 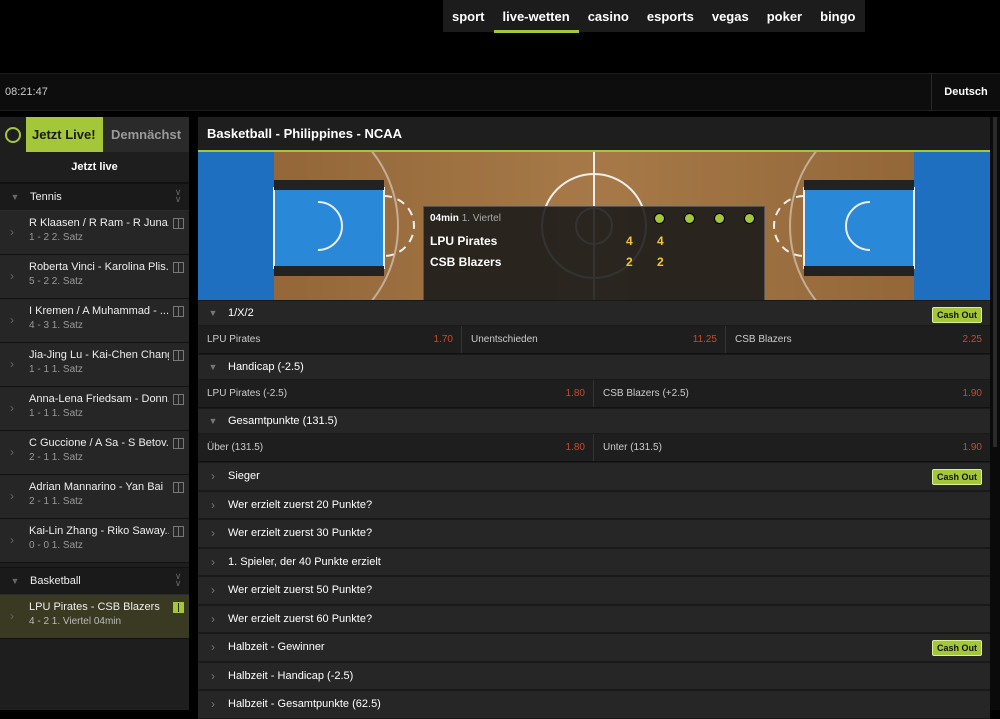 What do you see at coordinates (244, 476) in the screenshot?
I see `market-title: Sieger` at bounding box center [244, 476].